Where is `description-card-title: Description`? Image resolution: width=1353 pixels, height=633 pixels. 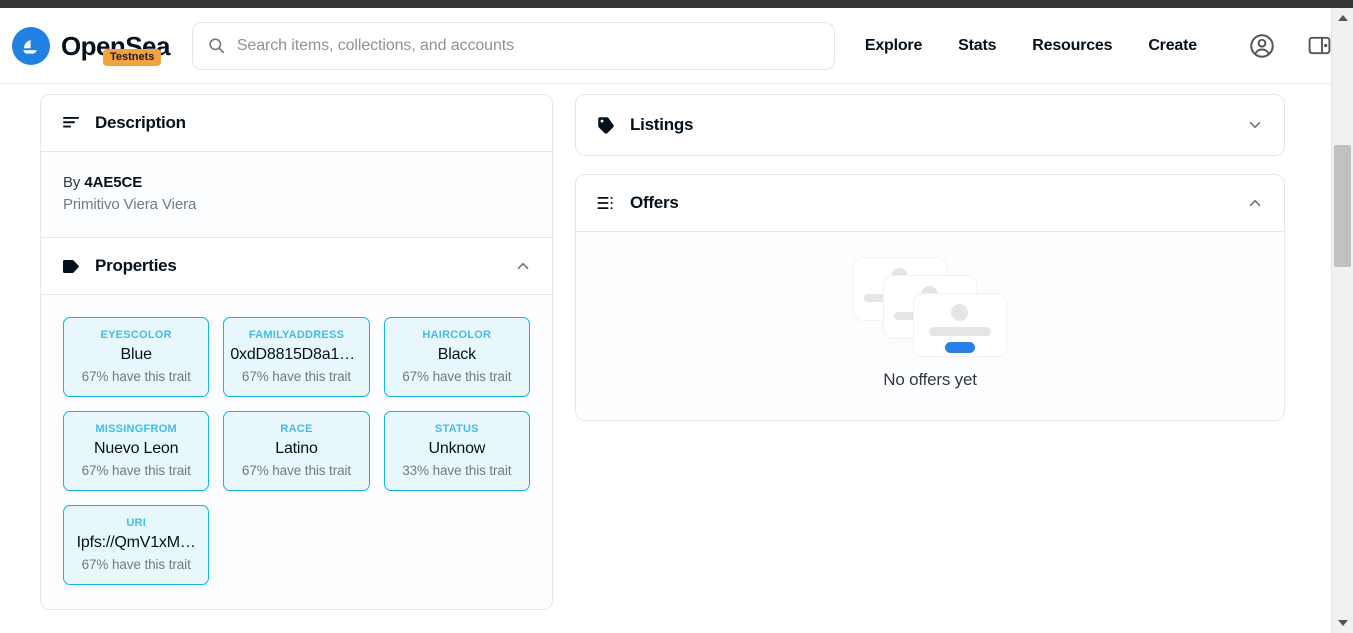
description-card-title: Description is located at coordinates (140, 122).